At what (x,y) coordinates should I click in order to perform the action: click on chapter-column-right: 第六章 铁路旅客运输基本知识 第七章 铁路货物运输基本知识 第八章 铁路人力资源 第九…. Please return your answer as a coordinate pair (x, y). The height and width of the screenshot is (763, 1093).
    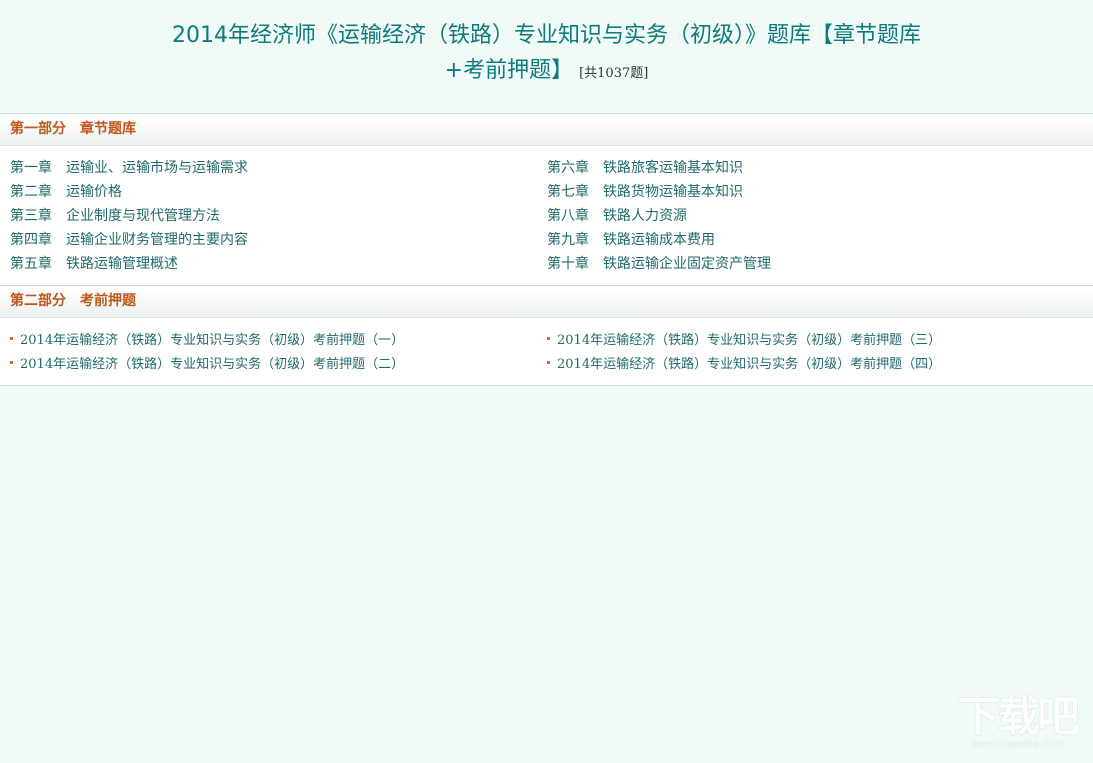
    Looking at the image, I should click on (659, 216).